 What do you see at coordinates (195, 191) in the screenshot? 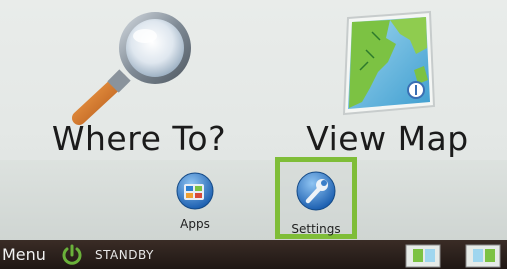
I see `apps-icon` at bounding box center [195, 191].